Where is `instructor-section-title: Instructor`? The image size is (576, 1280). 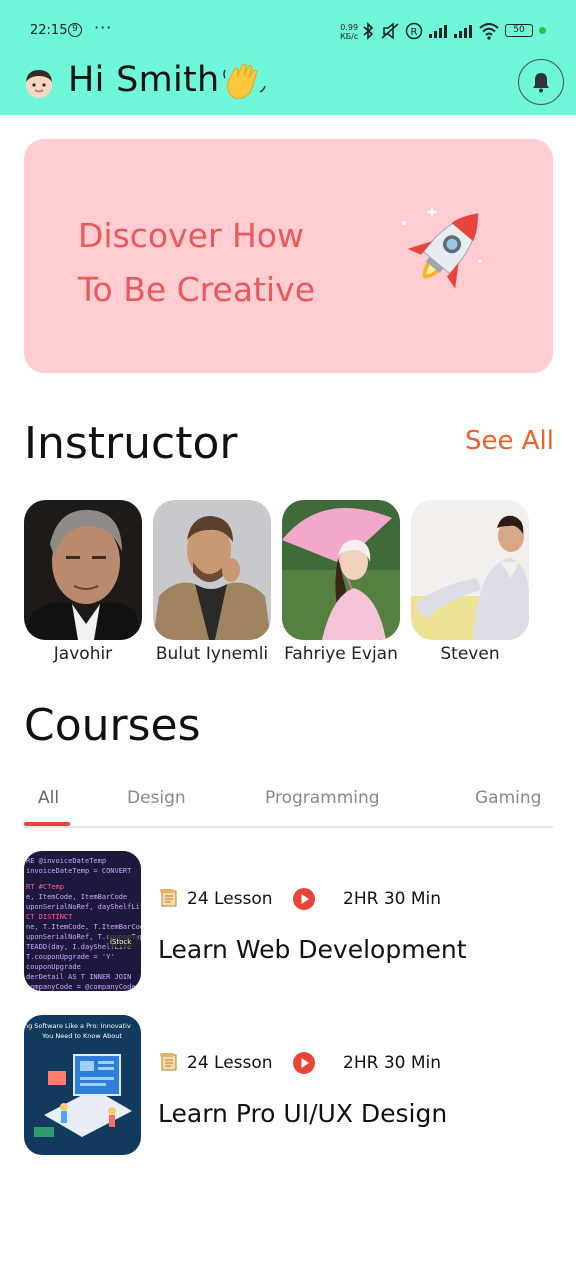 instructor-section-title: Instructor is located at coordinates (131, 443).